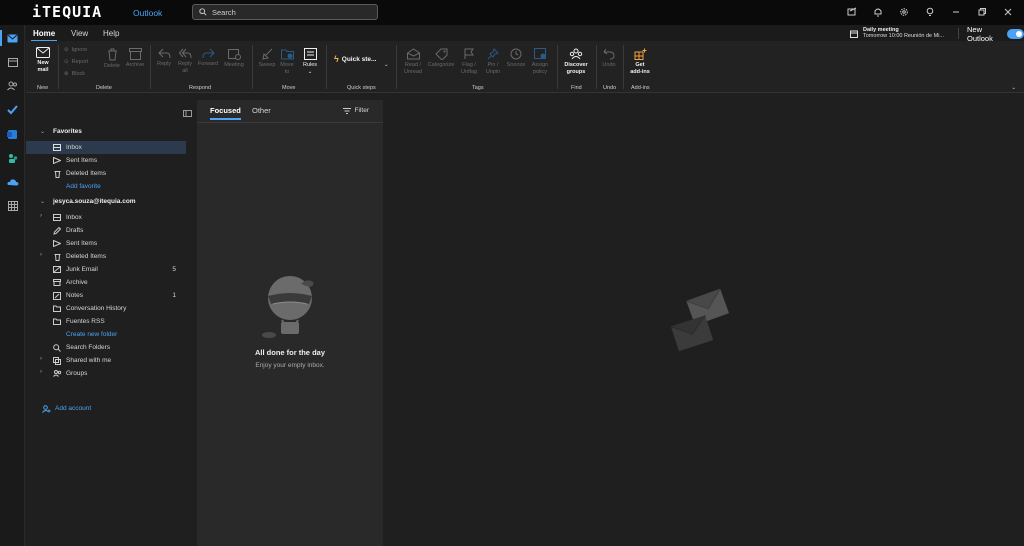 The height and width of the screenshot is (546, 1024). What do you see at coordinates (106, 243) in the screenshot?
I see `folder-sent-items: Sent Items` at bounding box center [106, 243].